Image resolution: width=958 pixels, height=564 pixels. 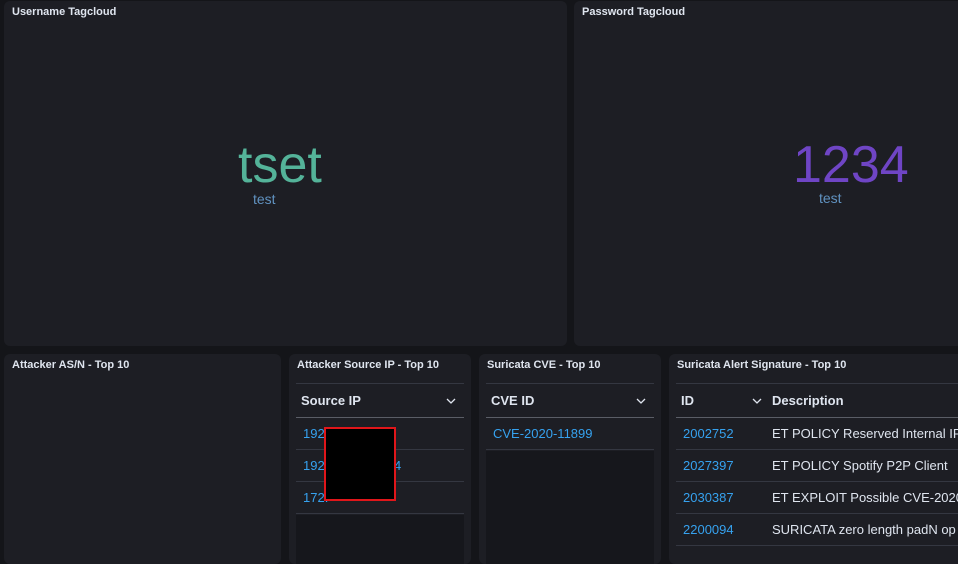 I want to click on table-row: 2030387 ET EXPLOIT Possible CVE-2020, so click(x=817, y=498).